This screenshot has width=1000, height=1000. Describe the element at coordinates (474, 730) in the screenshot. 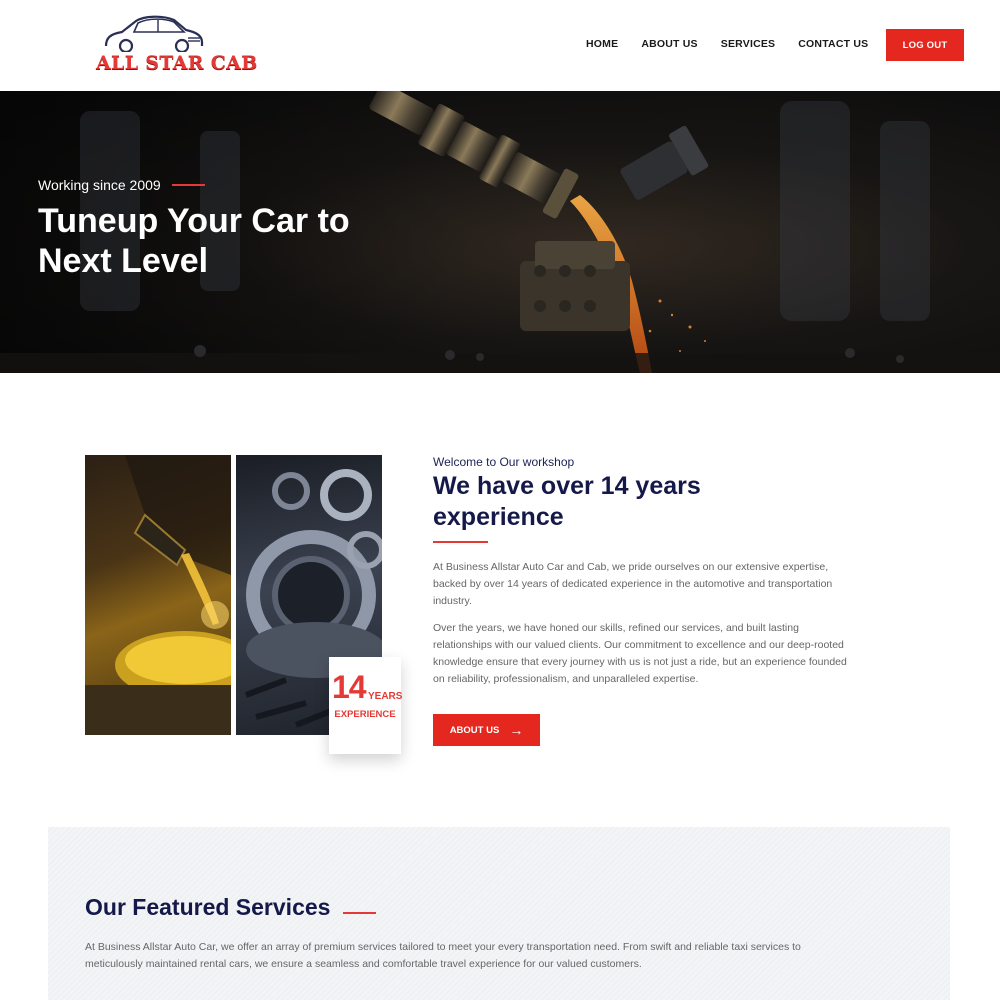

I see `about-us-button-label: ABOUT US` at that location.